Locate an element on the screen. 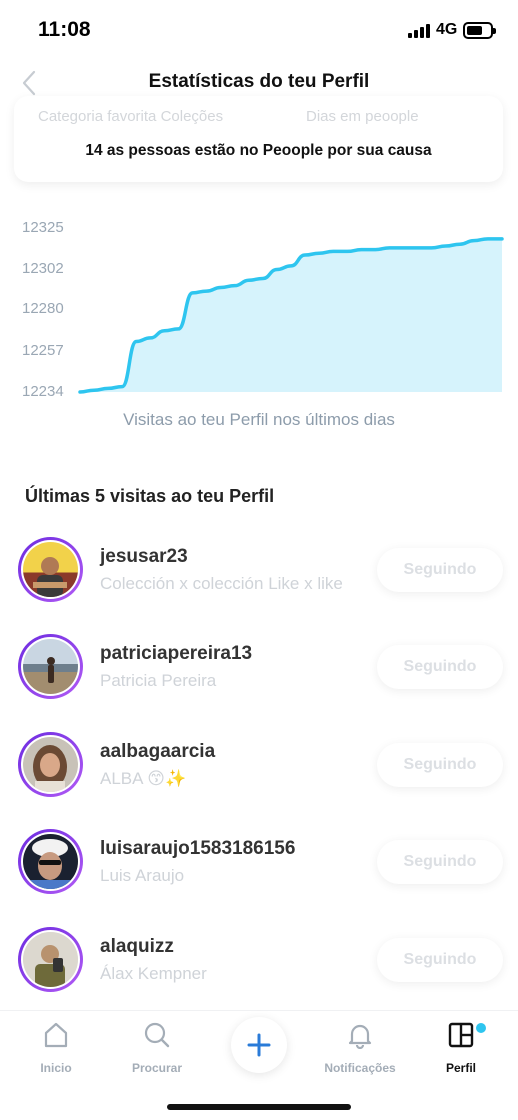  bell-icon is located at coordinates (360, 1036).